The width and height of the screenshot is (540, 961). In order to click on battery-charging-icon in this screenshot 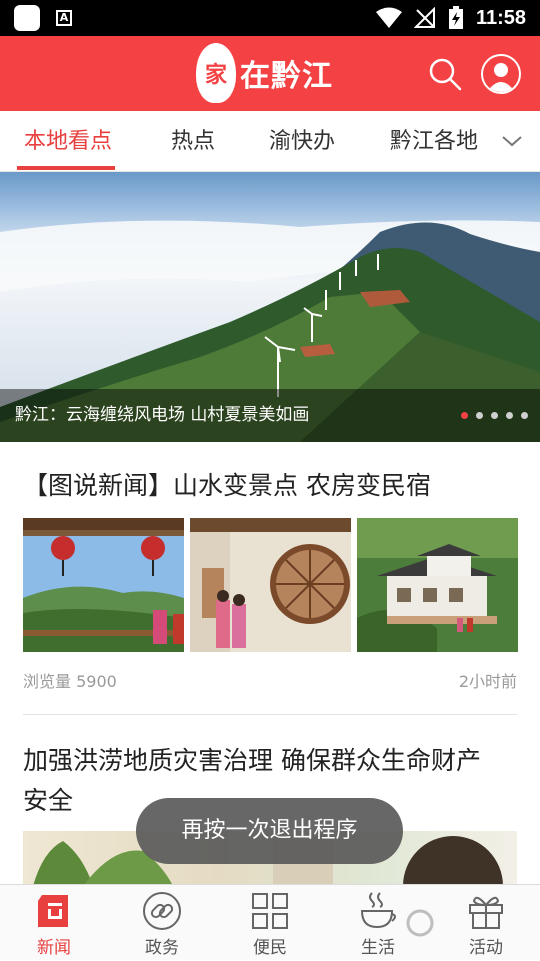, I will do `click(455, 17)`.